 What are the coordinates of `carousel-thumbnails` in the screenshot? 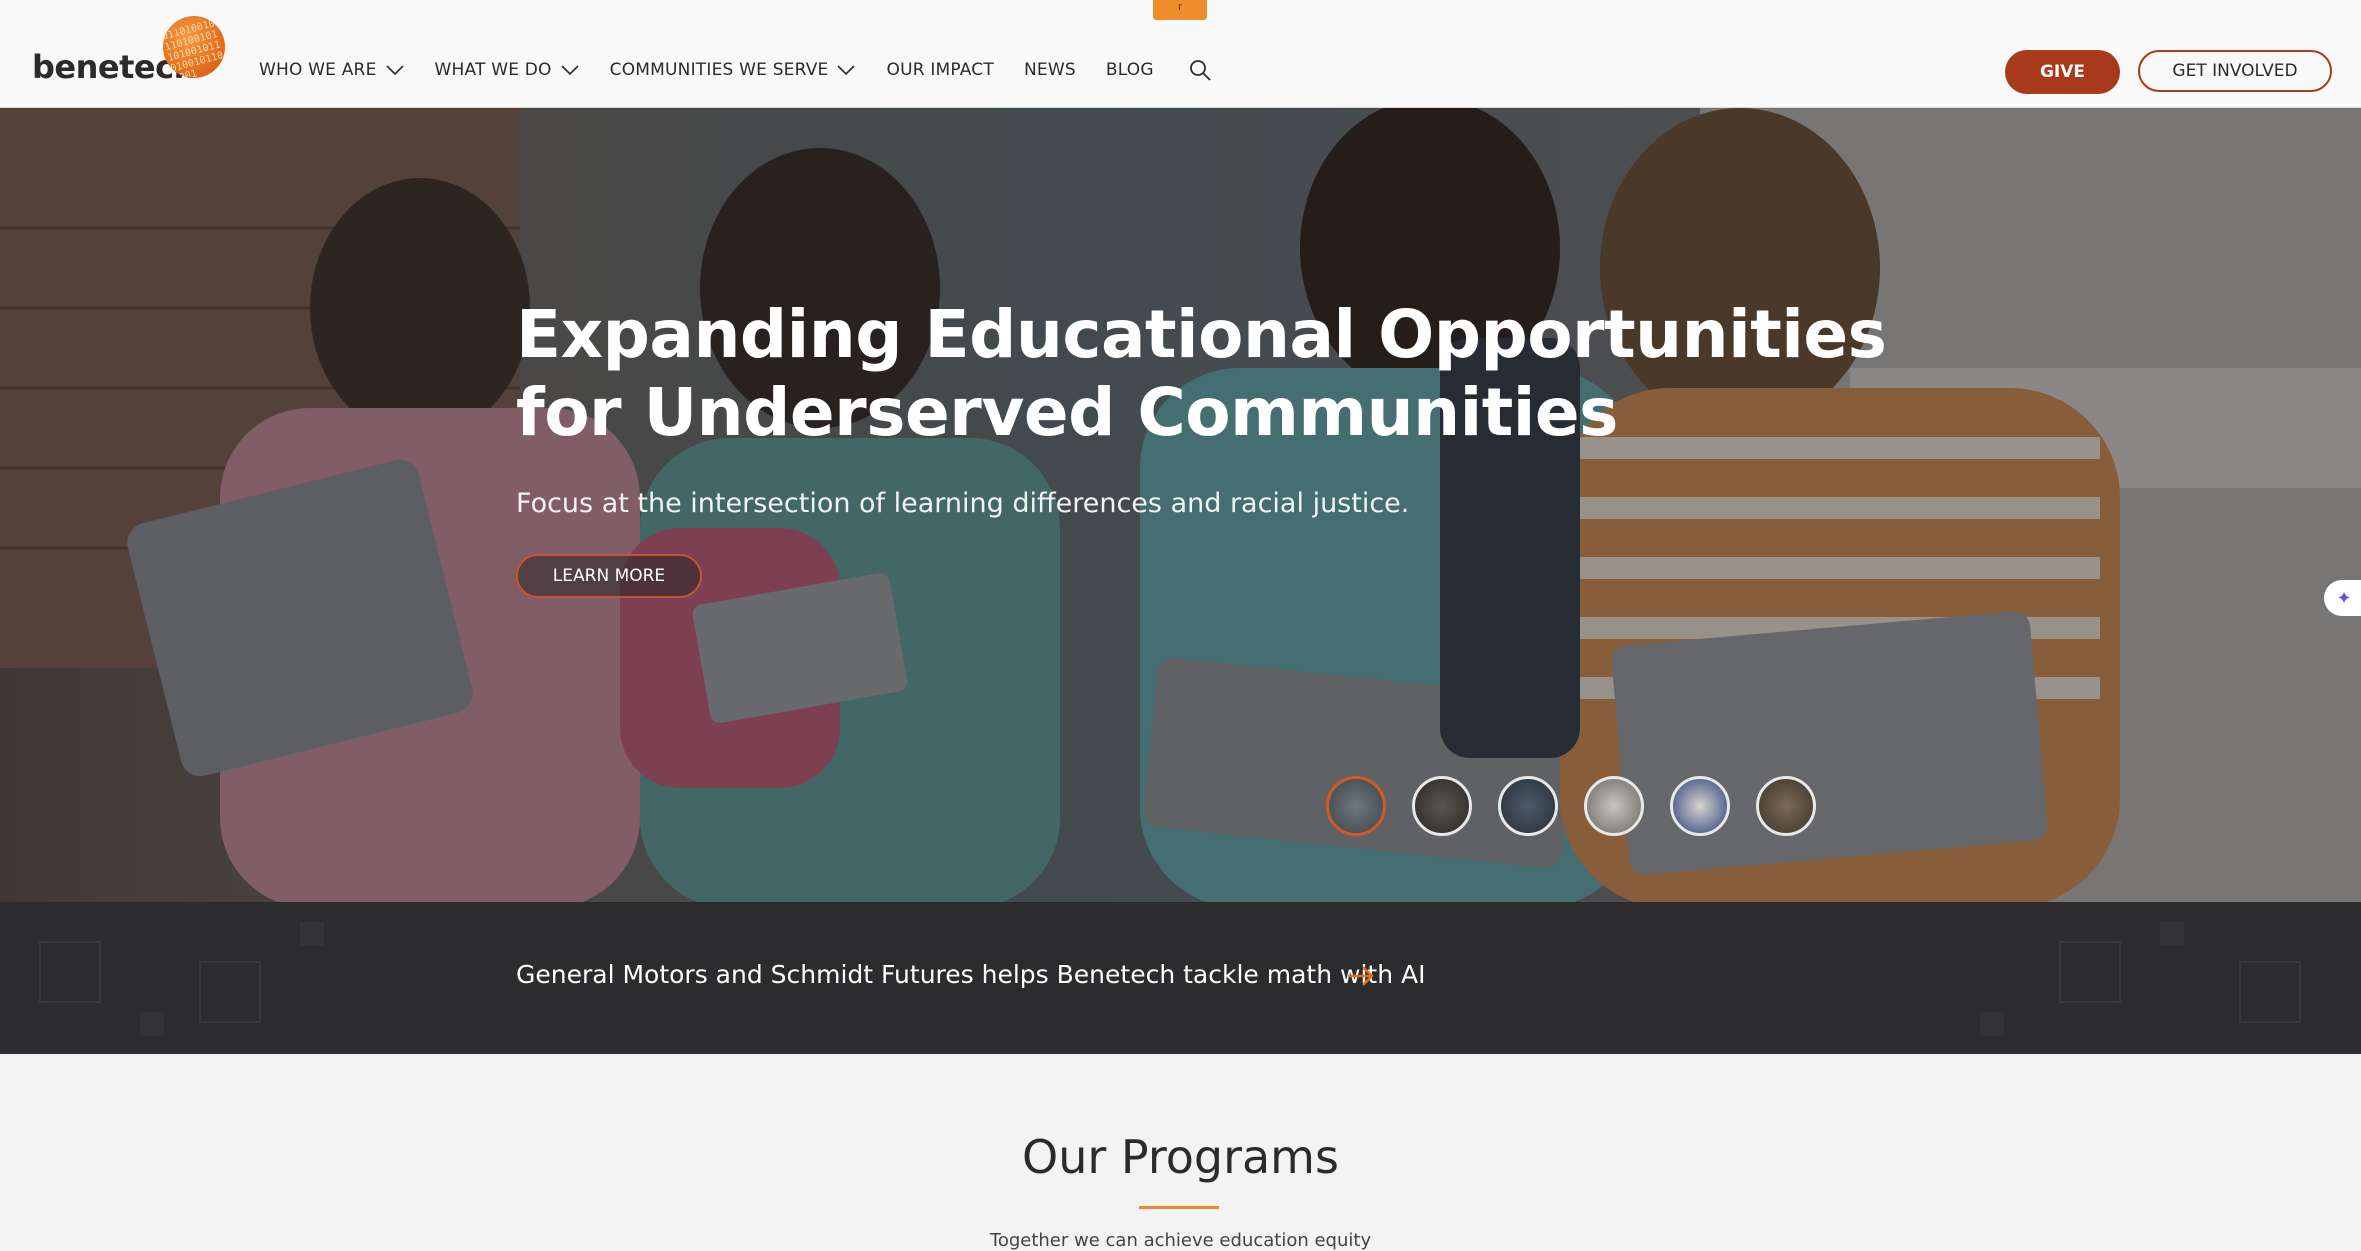 It's located at (1584, 806).